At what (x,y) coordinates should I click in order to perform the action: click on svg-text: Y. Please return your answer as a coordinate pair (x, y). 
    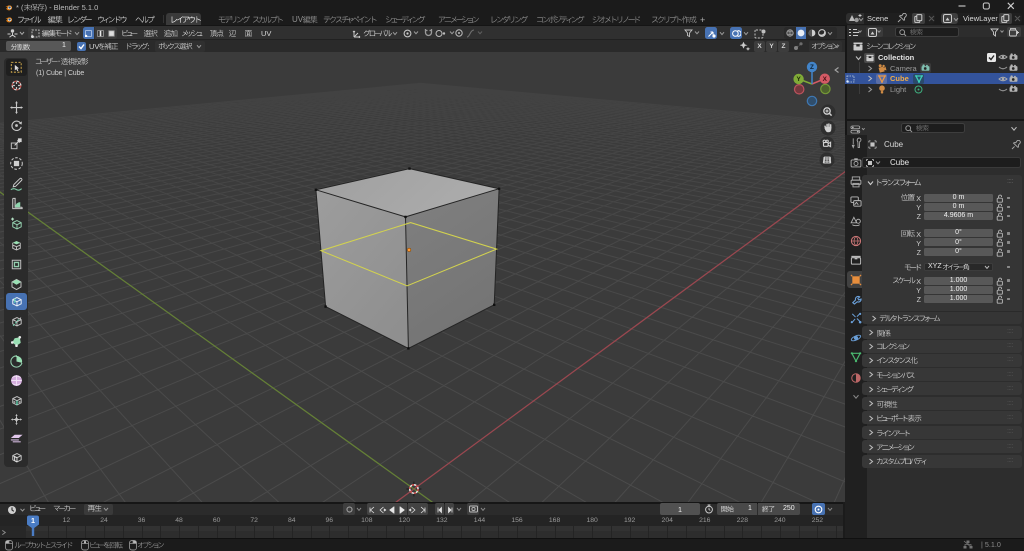
    Looking at the image, I should click on (798, 79).